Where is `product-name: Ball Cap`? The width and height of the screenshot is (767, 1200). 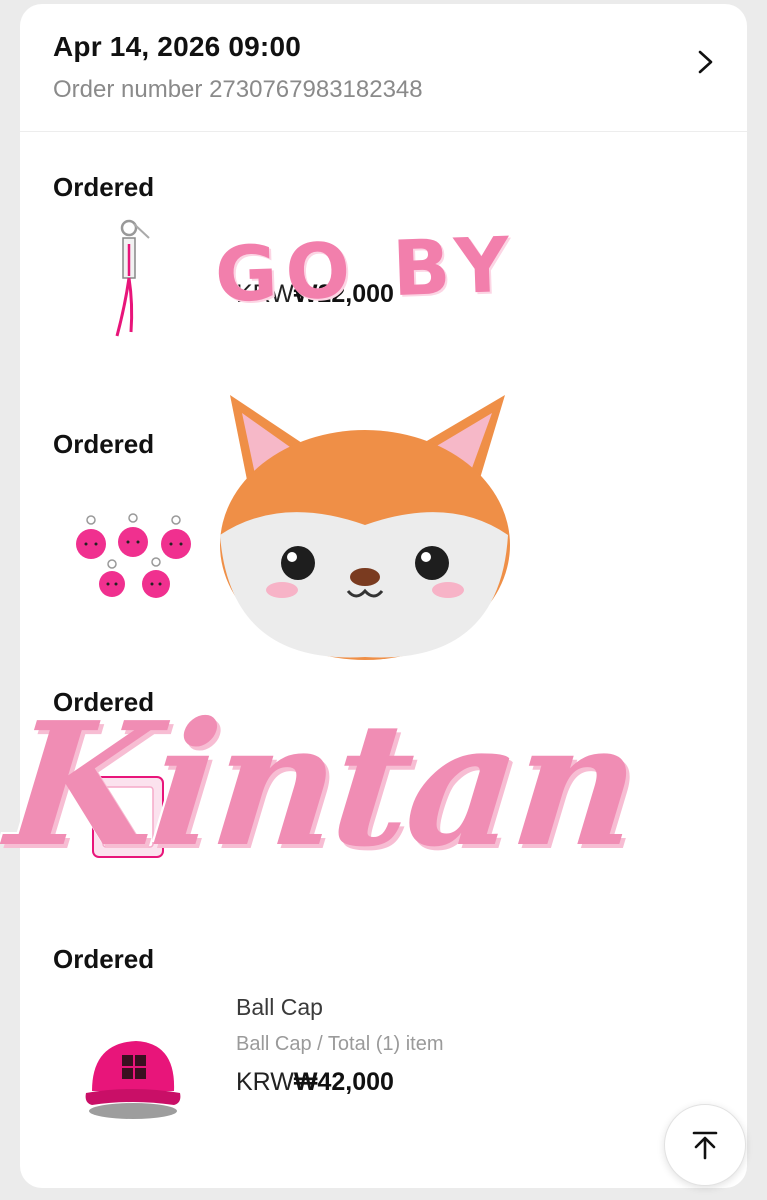 product-name: Ball Cap is located at coordinates (279, 1007).